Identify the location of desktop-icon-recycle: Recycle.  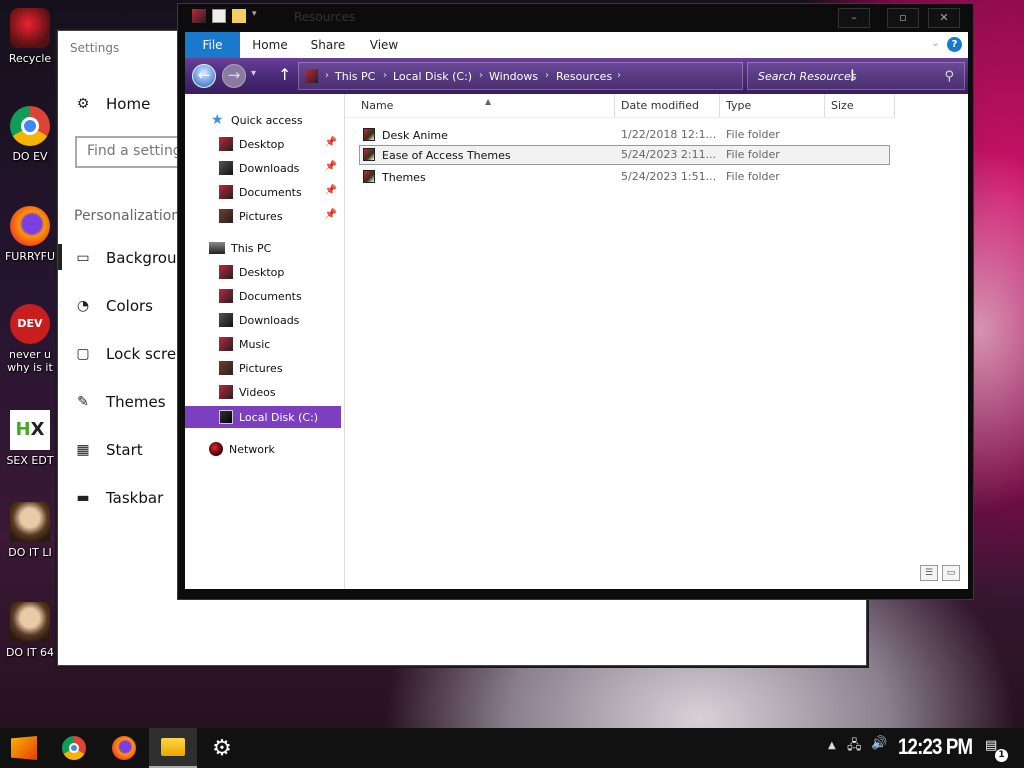
(30, 36).